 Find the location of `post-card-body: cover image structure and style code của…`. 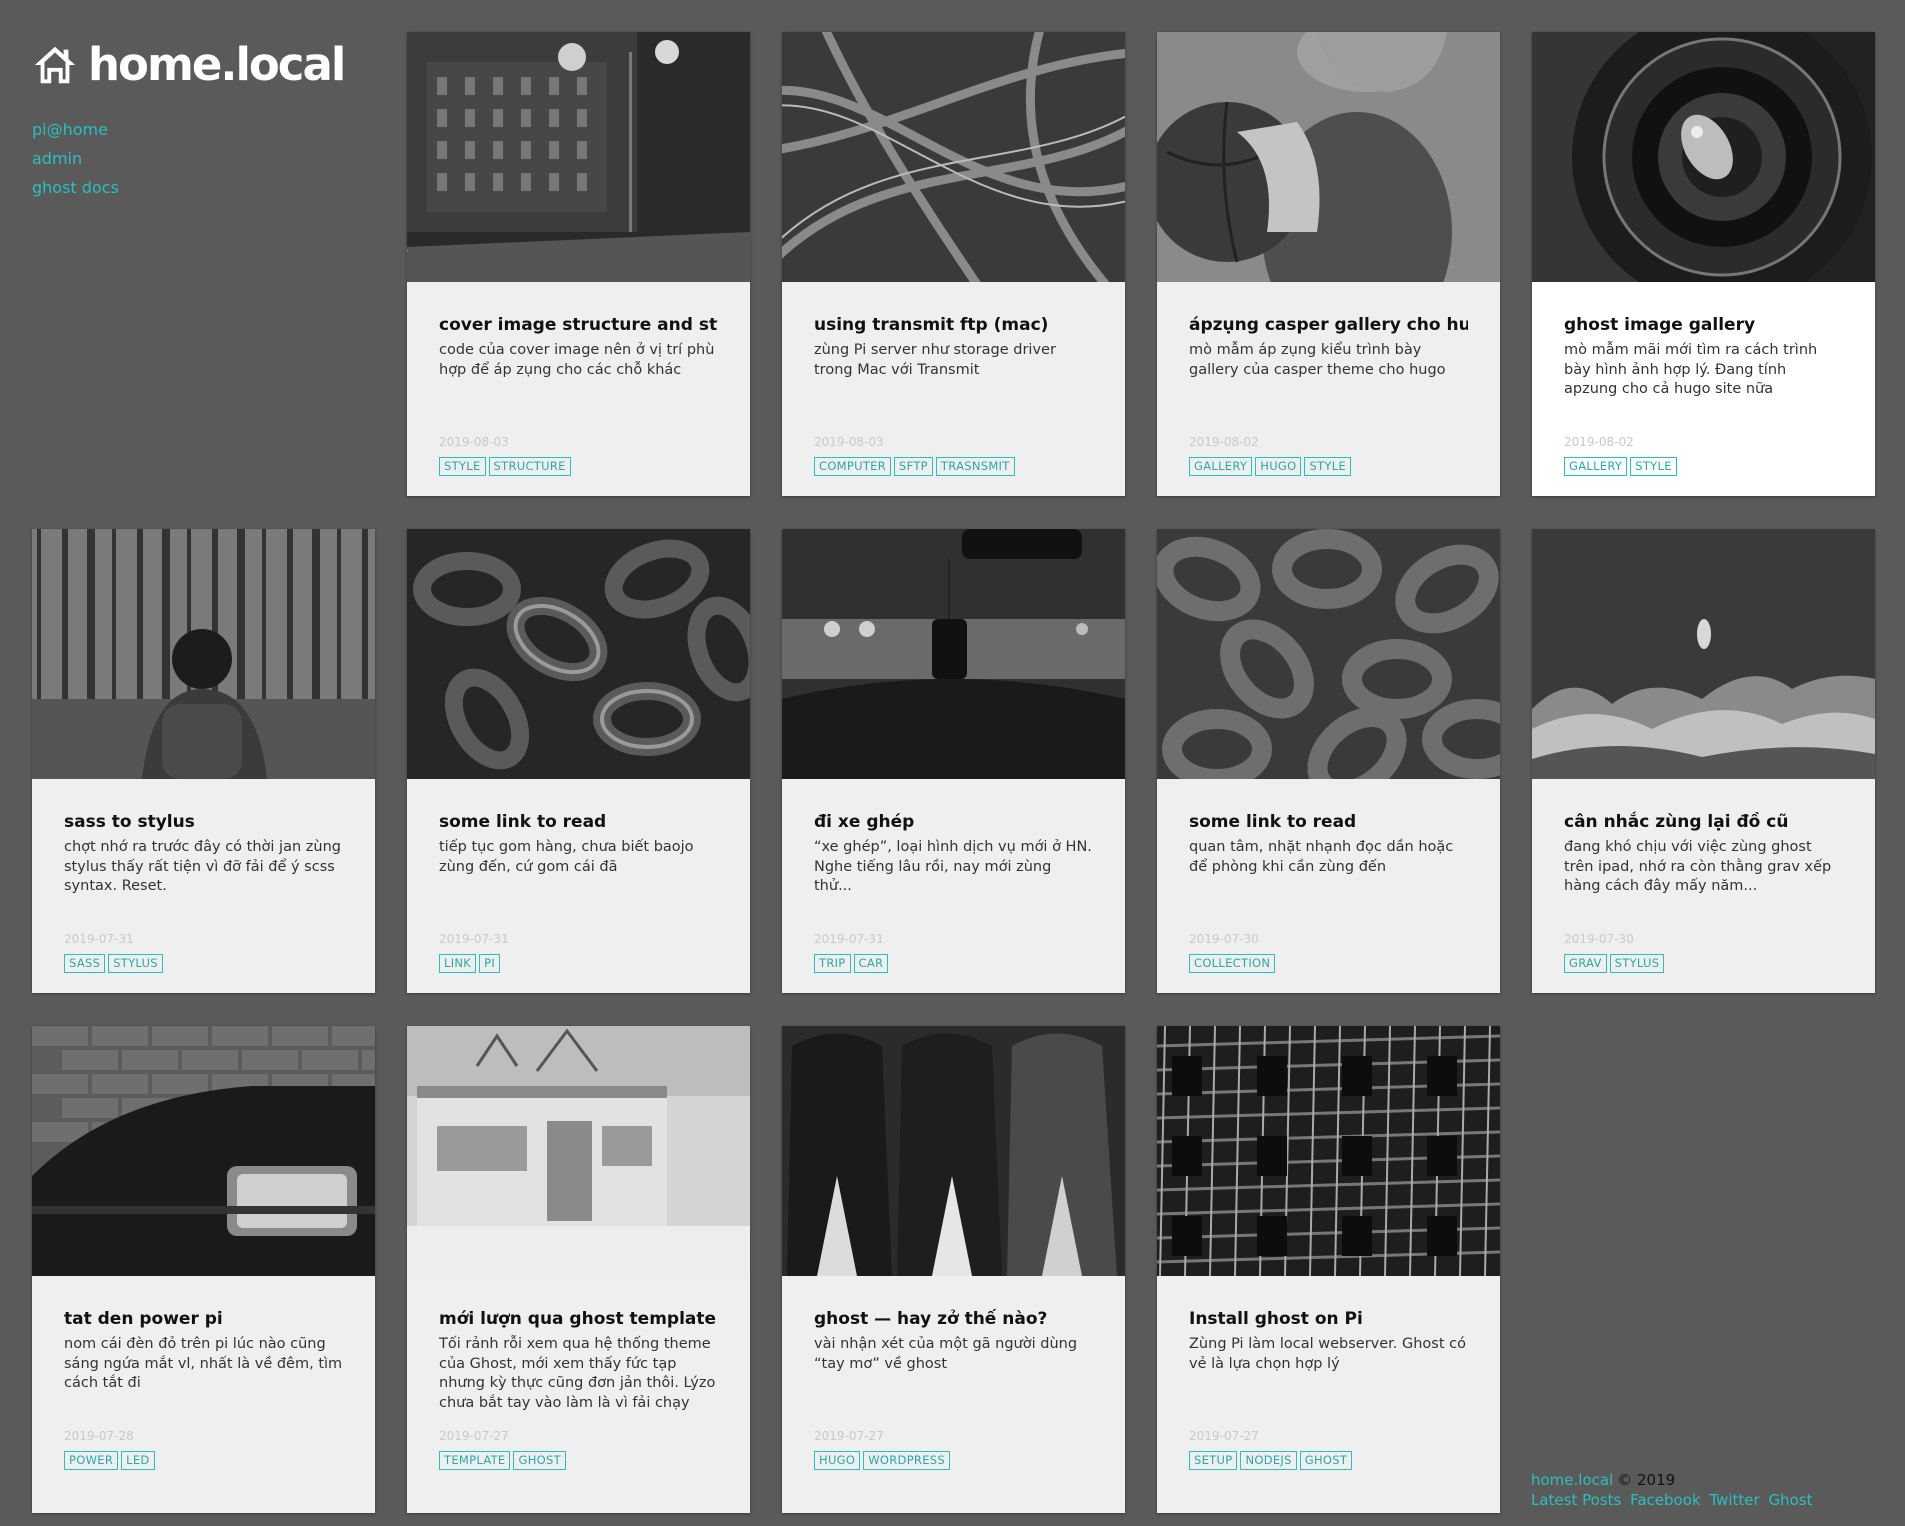

post-card-body: cover image structure and style code của… is located at coordinates (578, 379).